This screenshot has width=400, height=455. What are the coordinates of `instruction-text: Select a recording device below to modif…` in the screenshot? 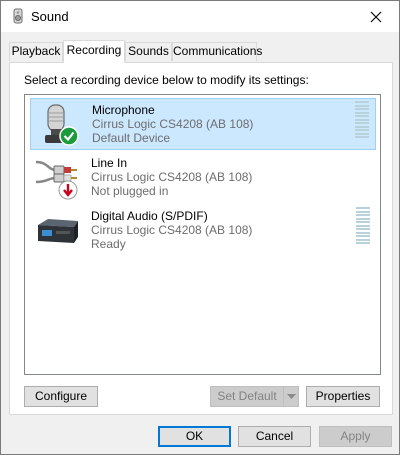 It's located at (166, 80).